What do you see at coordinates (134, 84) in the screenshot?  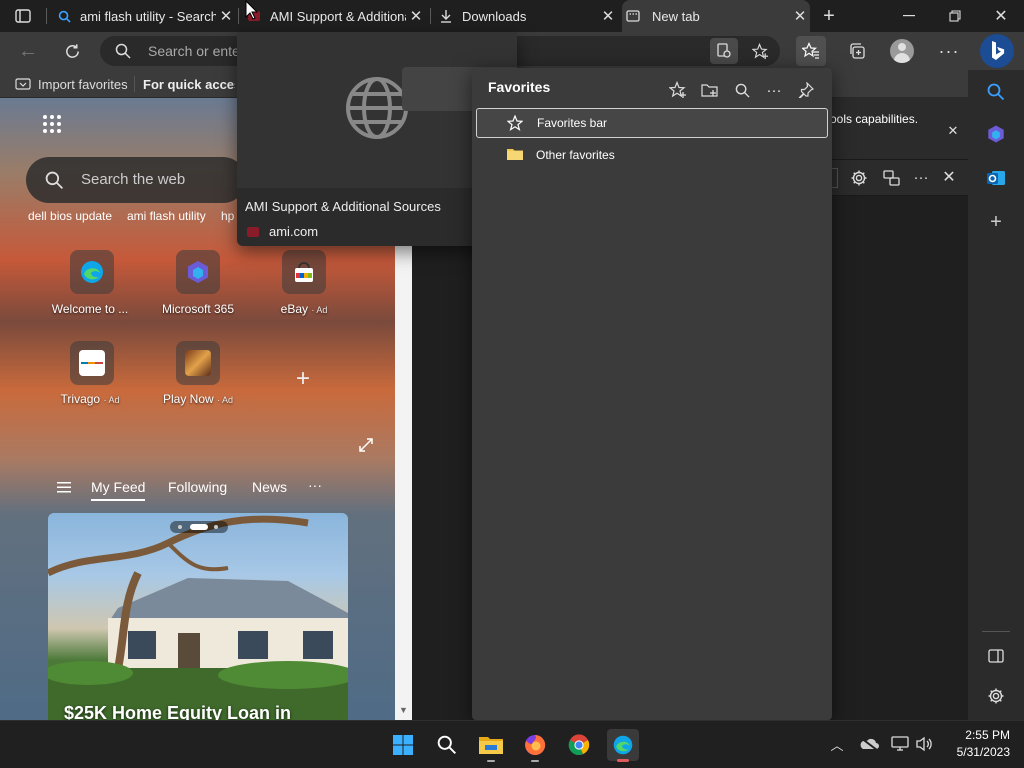 I see `favbar-separator` at bounding box center [134, 84].